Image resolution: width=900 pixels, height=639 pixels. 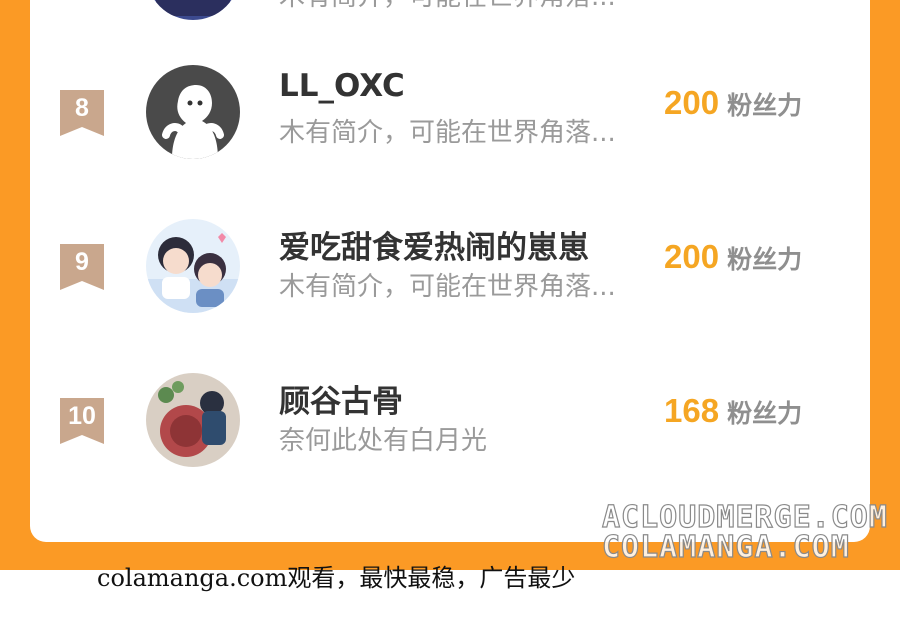 I want to click on user-name: 爱吃甜食爱热闹的崽崽, so click(x=434, y=244).